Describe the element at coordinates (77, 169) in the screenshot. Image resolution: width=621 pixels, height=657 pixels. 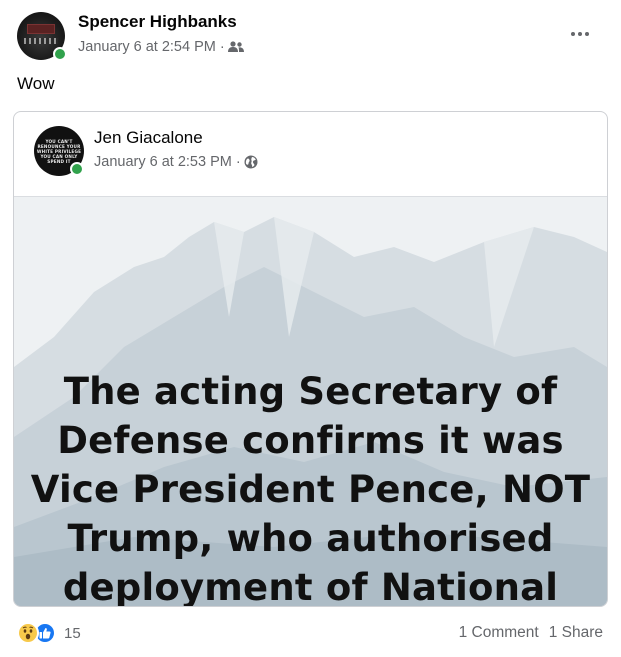
I see `shared-online-status-dot` at that location.